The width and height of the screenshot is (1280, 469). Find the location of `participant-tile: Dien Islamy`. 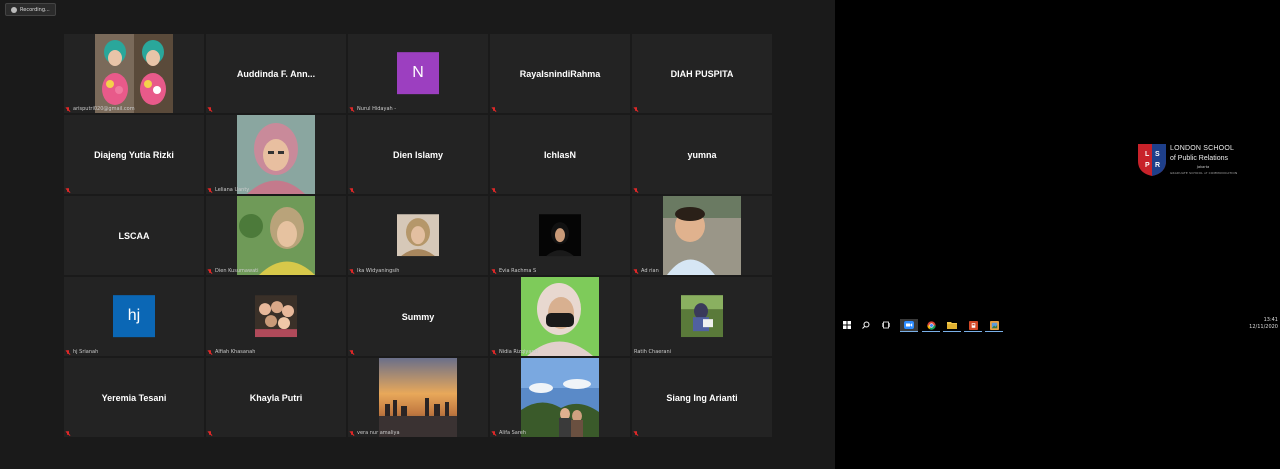

participant-tile: Dien Islamy is located at coordinates (418, 154).